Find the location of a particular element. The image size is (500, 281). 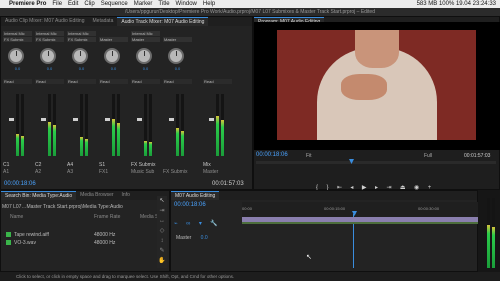

master-track-value: 0.0 is located at coordinates (204, 238).